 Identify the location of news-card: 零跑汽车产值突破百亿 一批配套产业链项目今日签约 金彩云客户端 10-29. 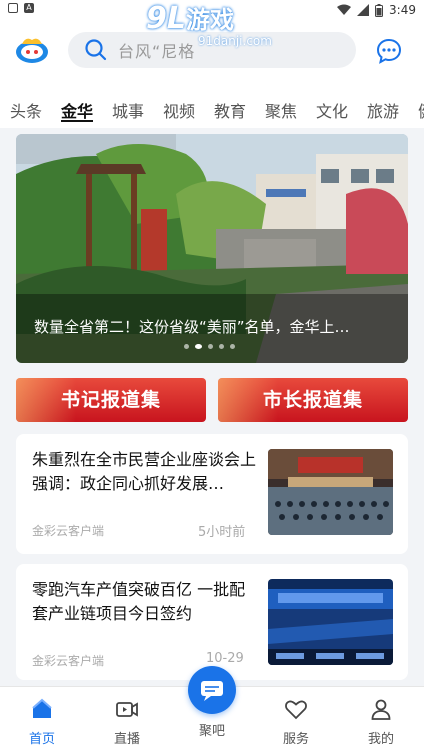
(212, 622).